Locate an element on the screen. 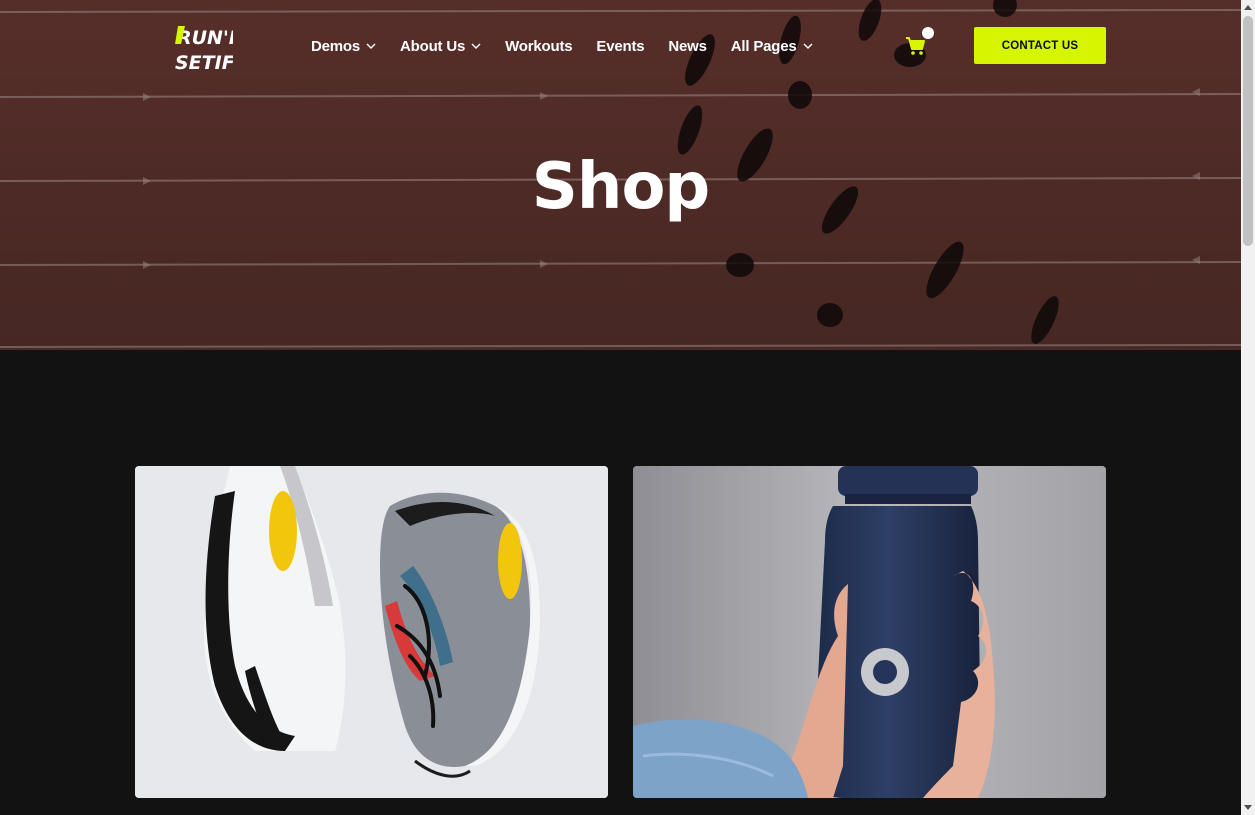 Image resolution: width=1255 pixels, height=815 pixels. scroll-down-arrow-icon is located at coordinates (1248, 808).